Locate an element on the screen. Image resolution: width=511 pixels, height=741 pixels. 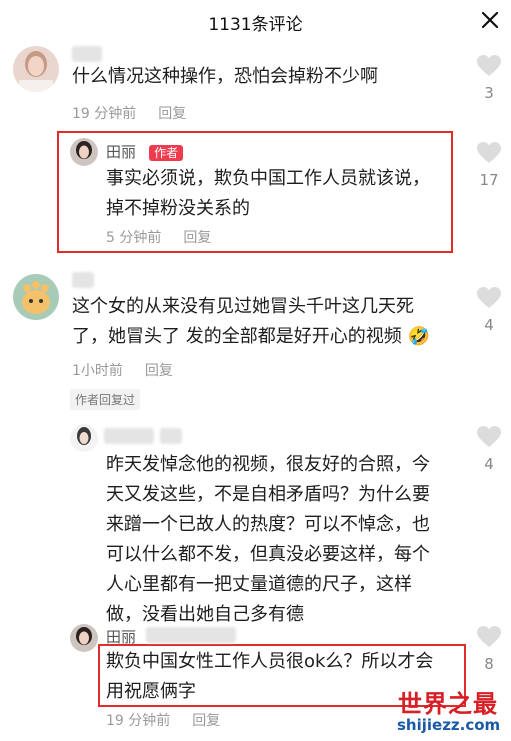
like-count: 3 is located at coordinates (489, 93).